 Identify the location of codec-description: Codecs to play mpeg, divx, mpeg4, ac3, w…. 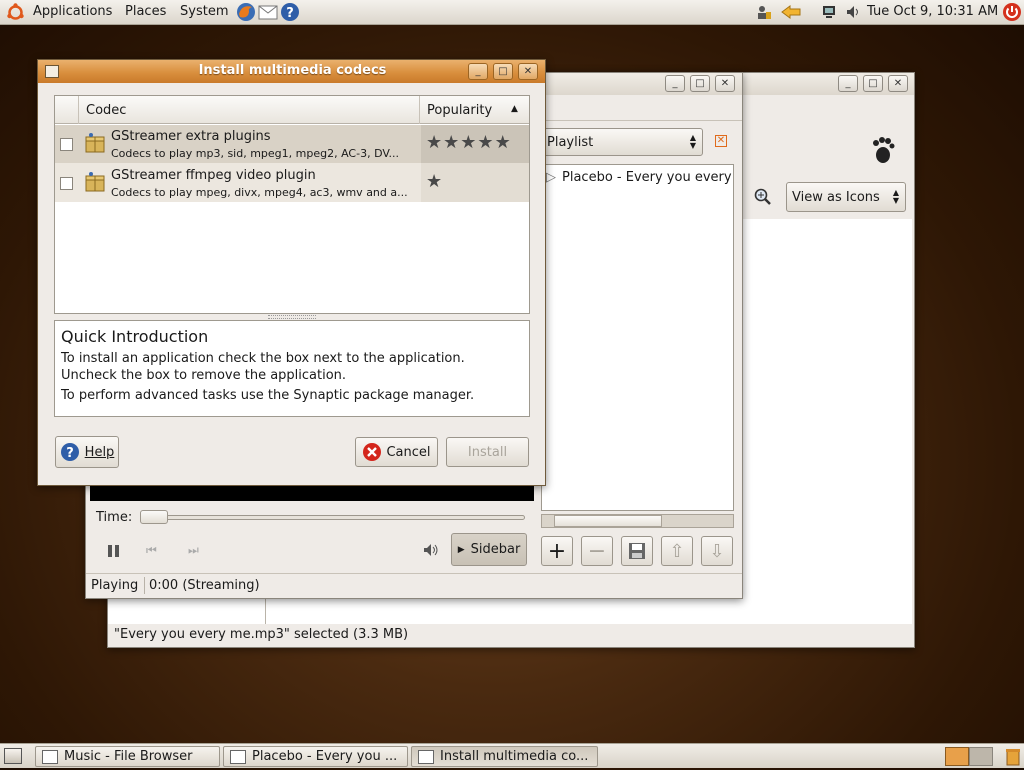
(259, 192).